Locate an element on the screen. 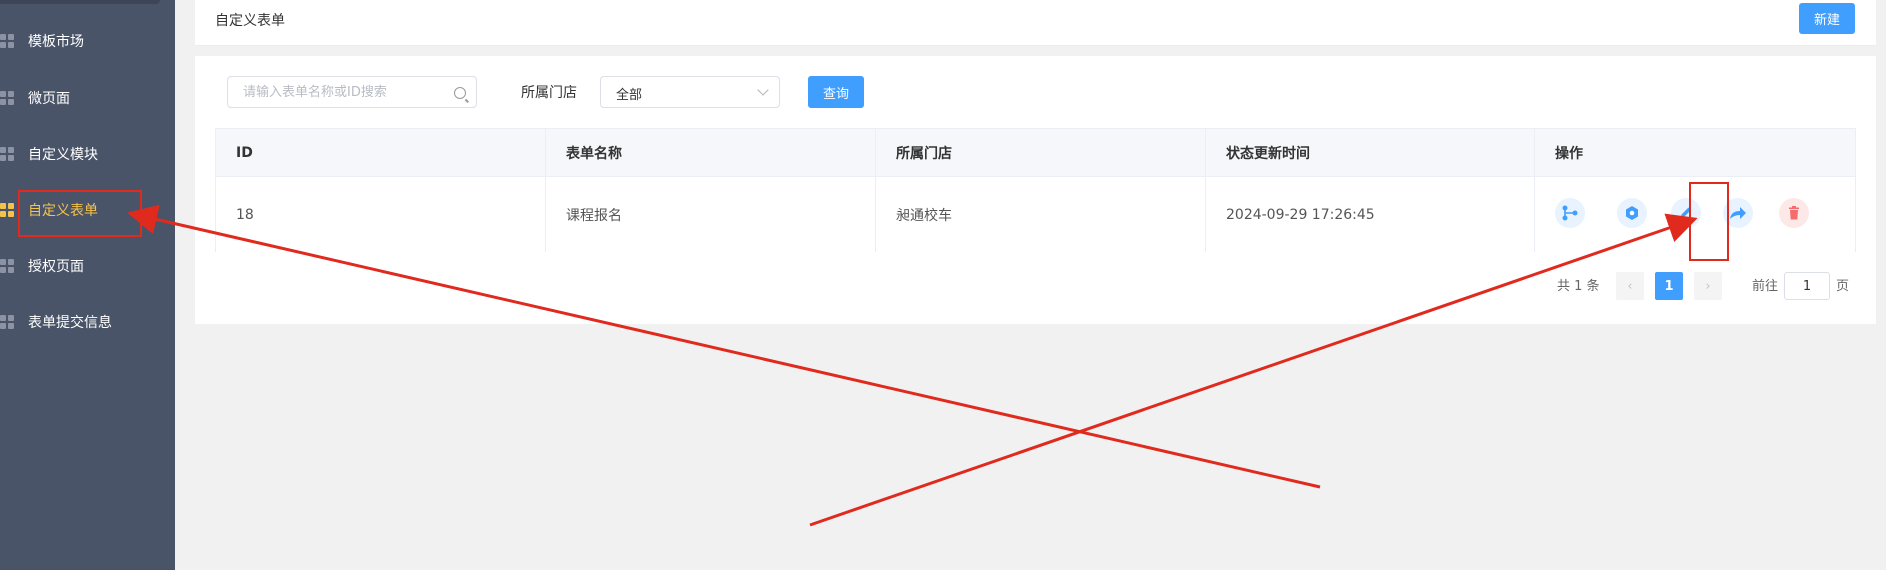 The width and height of the screenshot is (1886, 570). cell-id: 18 is located at coordinates (381, 214).